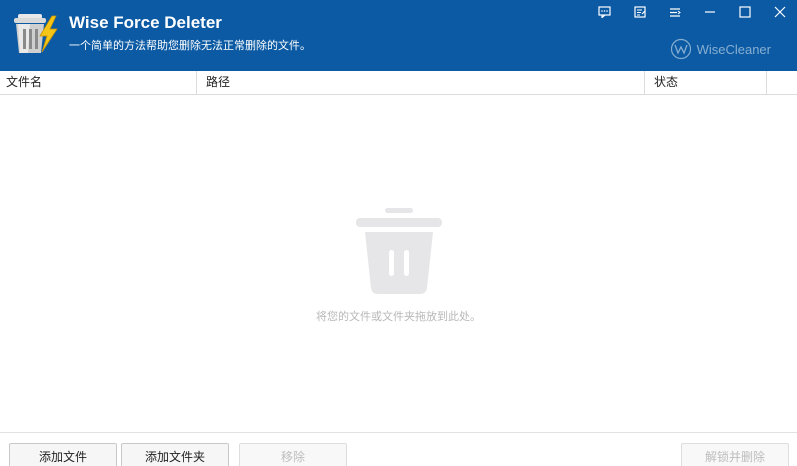 The image size is (797, 466). I want to click on minimize-icon, so click(709, 12).